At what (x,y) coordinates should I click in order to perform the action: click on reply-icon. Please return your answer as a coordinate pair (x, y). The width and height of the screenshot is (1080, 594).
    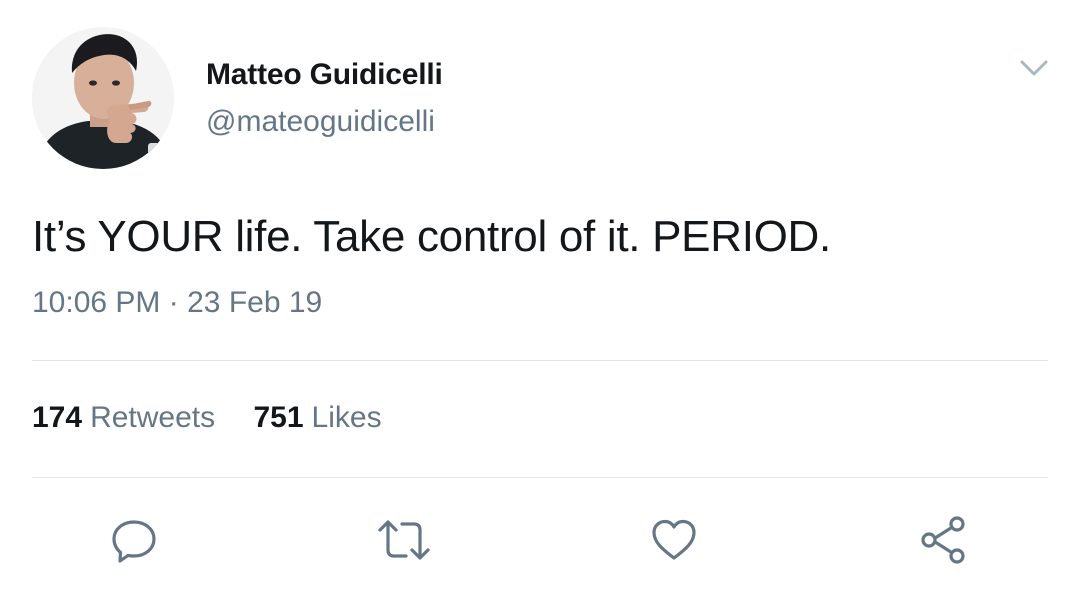
    Looking at the image, I should click on (134, 540).